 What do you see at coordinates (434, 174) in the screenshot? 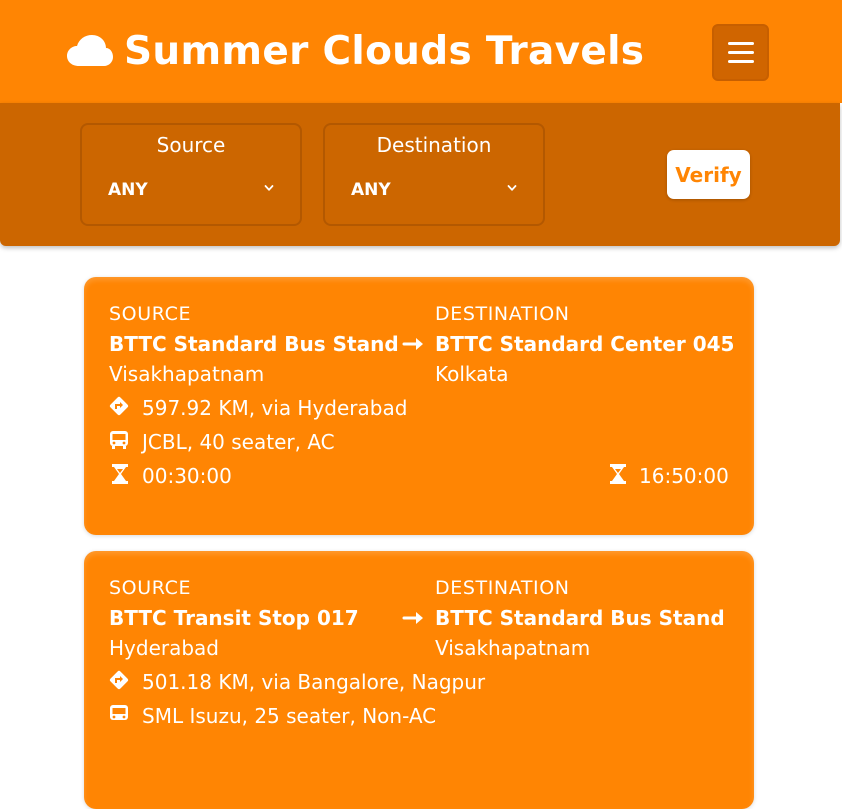
I see `destination-select: Destination ANY` at bounding box center [434, 174].